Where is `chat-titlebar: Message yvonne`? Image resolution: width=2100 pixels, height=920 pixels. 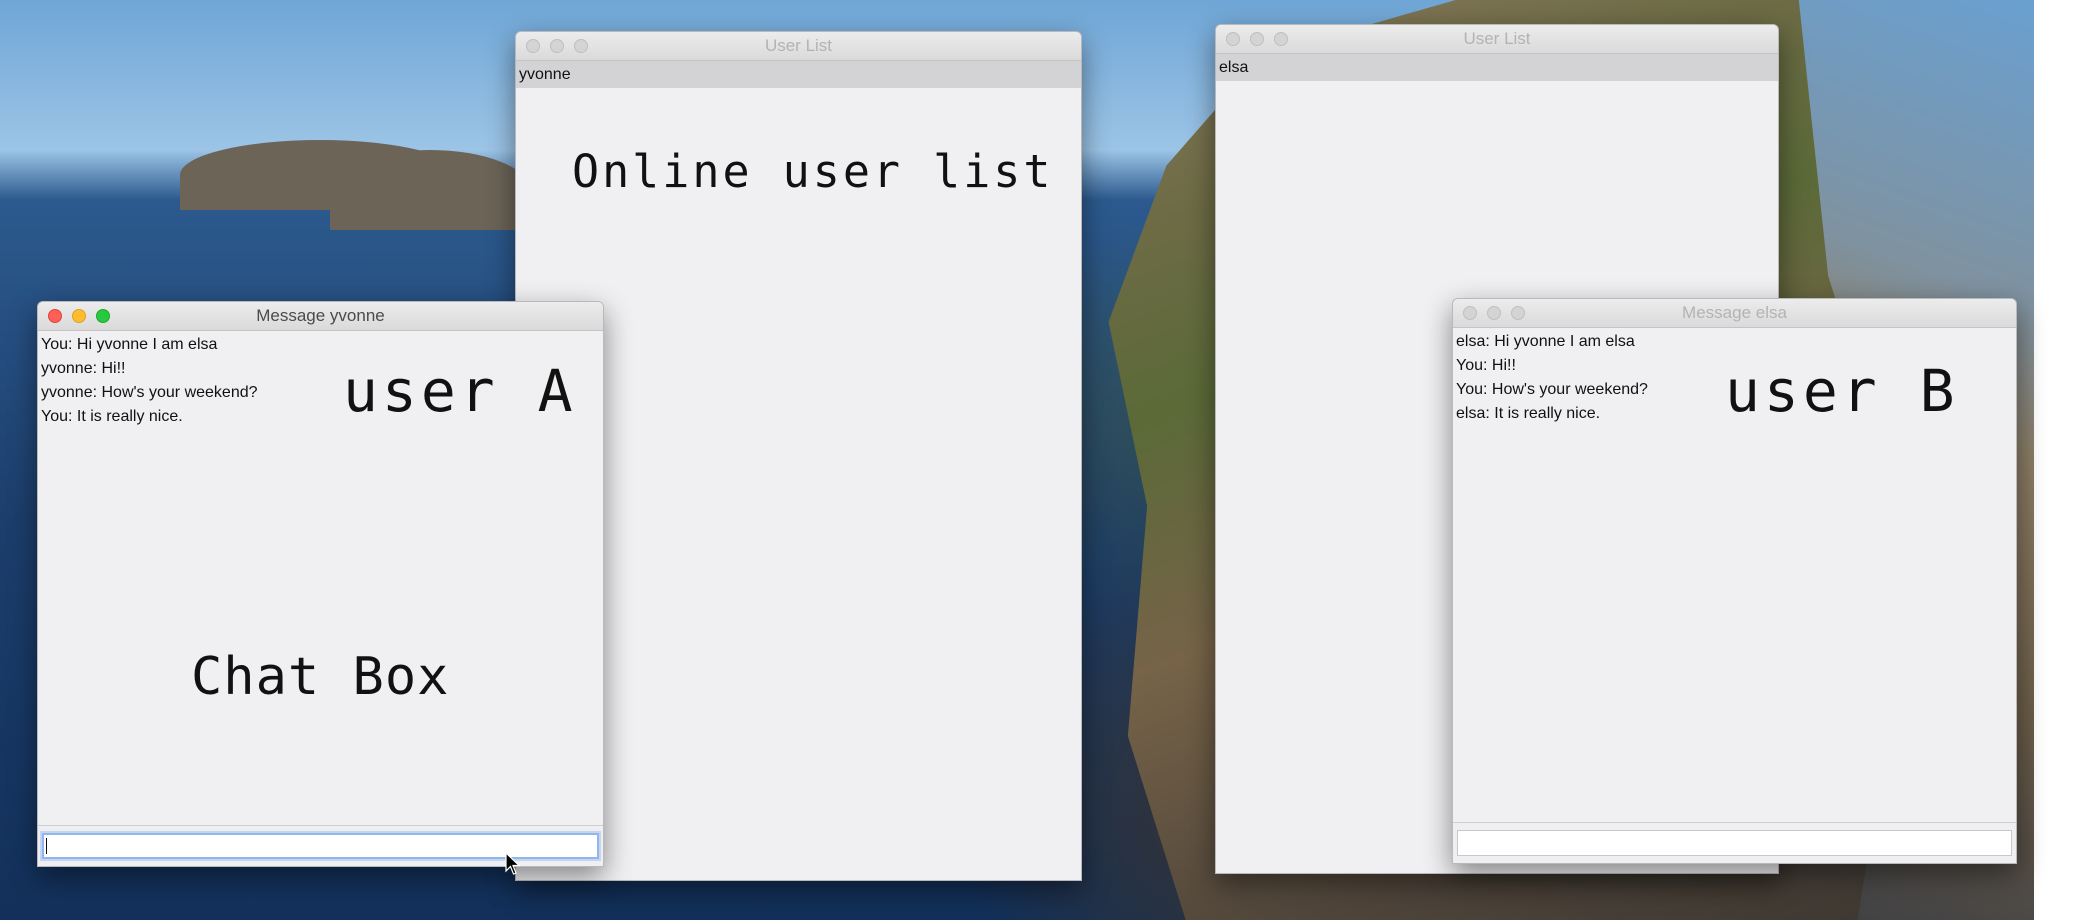
chat-titlebar: Message yvonne is located at coordinates (320, 316).